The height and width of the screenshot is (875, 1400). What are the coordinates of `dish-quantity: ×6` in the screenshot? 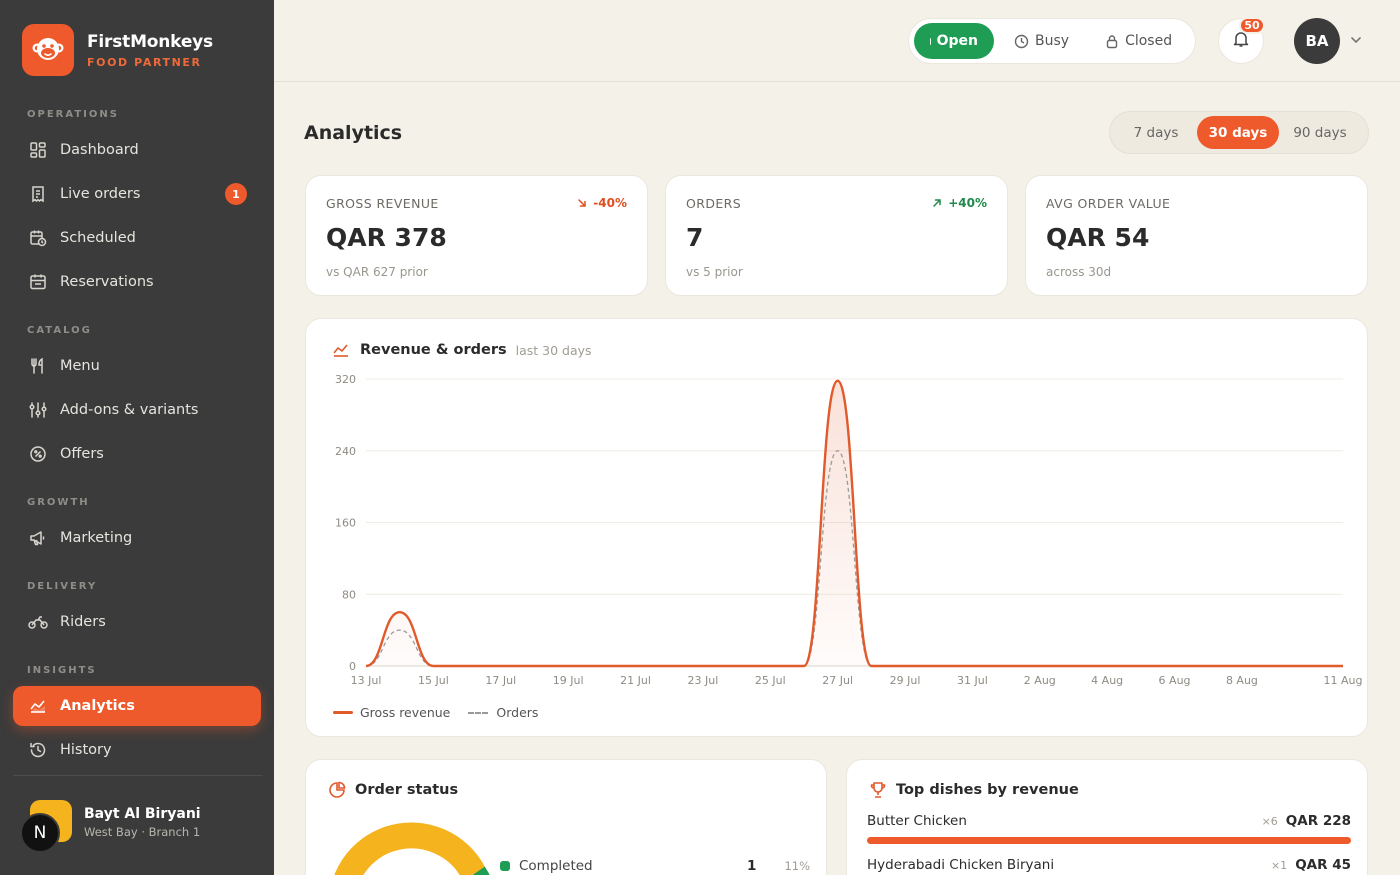 It's located at (1269, 821).